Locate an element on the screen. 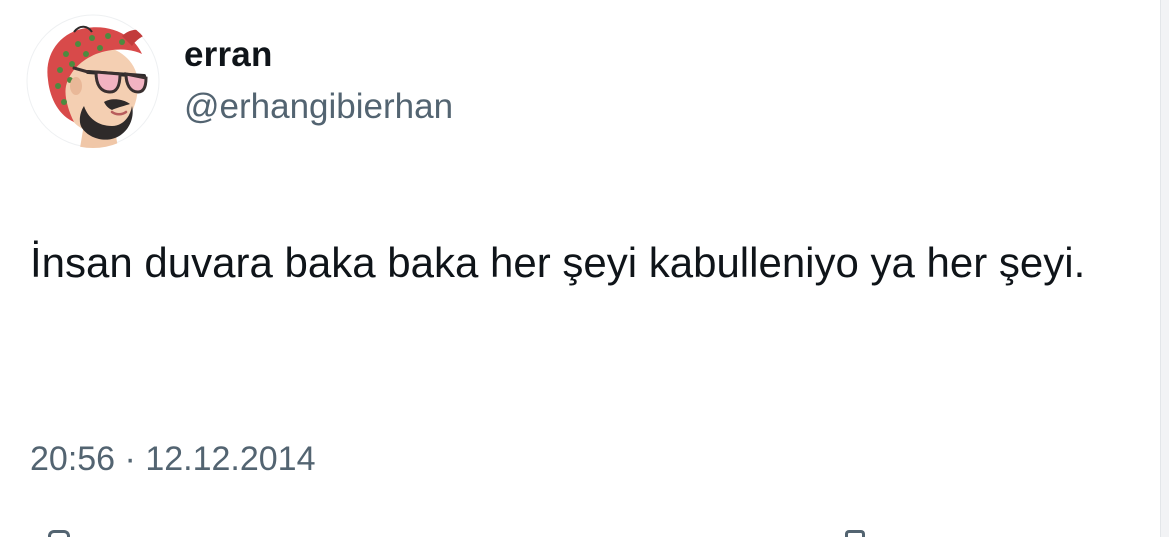 The height and width of the screenshot is (537, 1169). tweet-date: 12.12.2014 is located at coordinates (230, 459).